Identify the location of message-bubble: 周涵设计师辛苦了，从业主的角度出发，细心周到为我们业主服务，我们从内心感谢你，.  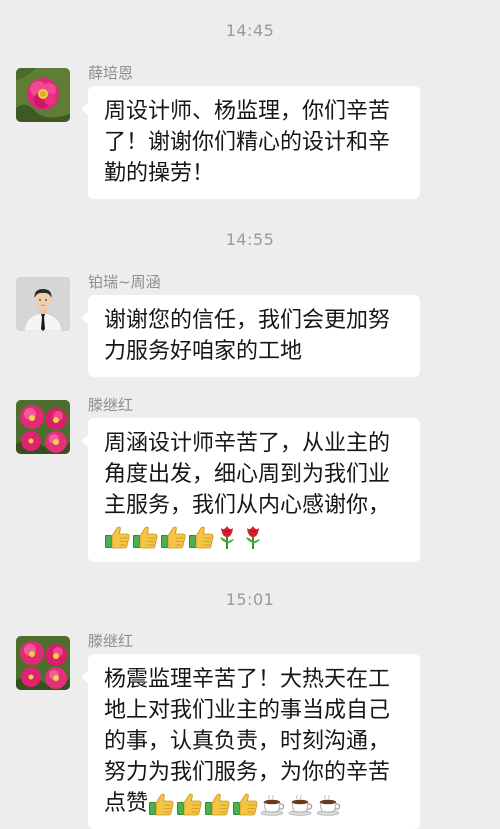
(250, 490).